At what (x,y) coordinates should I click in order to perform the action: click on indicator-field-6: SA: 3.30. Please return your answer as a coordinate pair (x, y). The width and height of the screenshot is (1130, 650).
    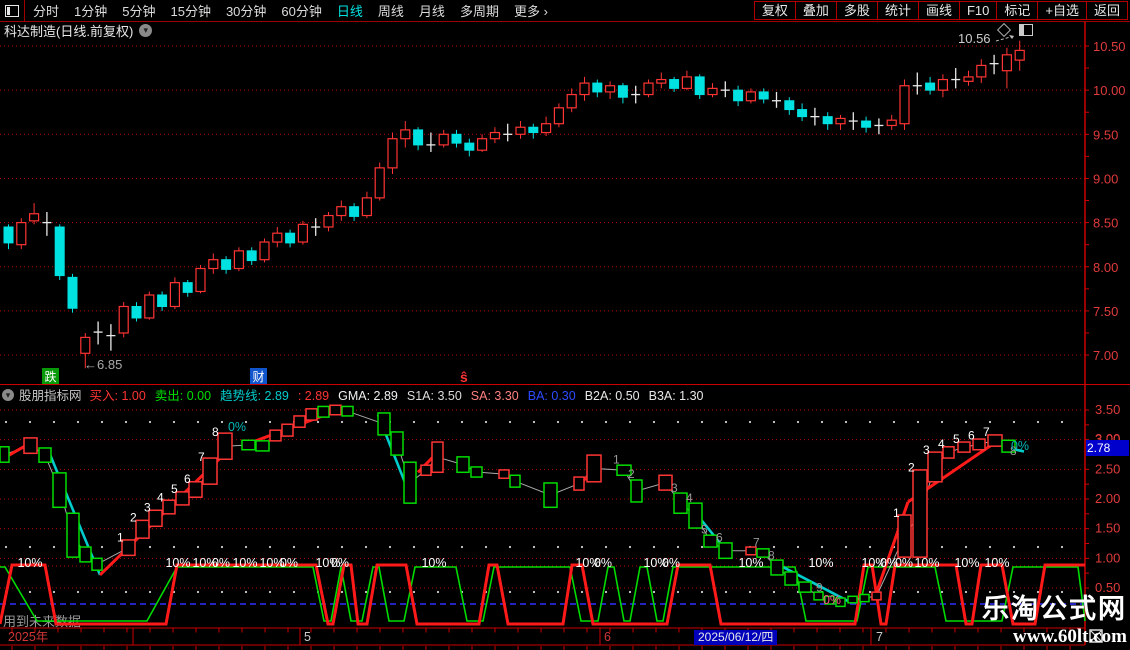
    Looking at the image, I should click on (494, 396).